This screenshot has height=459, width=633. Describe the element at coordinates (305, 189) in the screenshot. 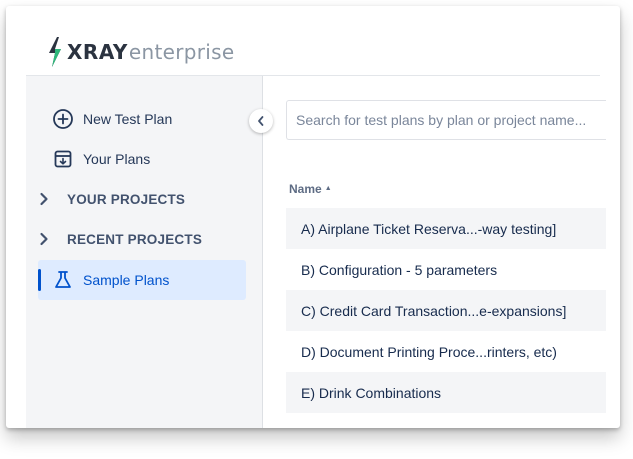

I see `column-header-label: Name` at that location.